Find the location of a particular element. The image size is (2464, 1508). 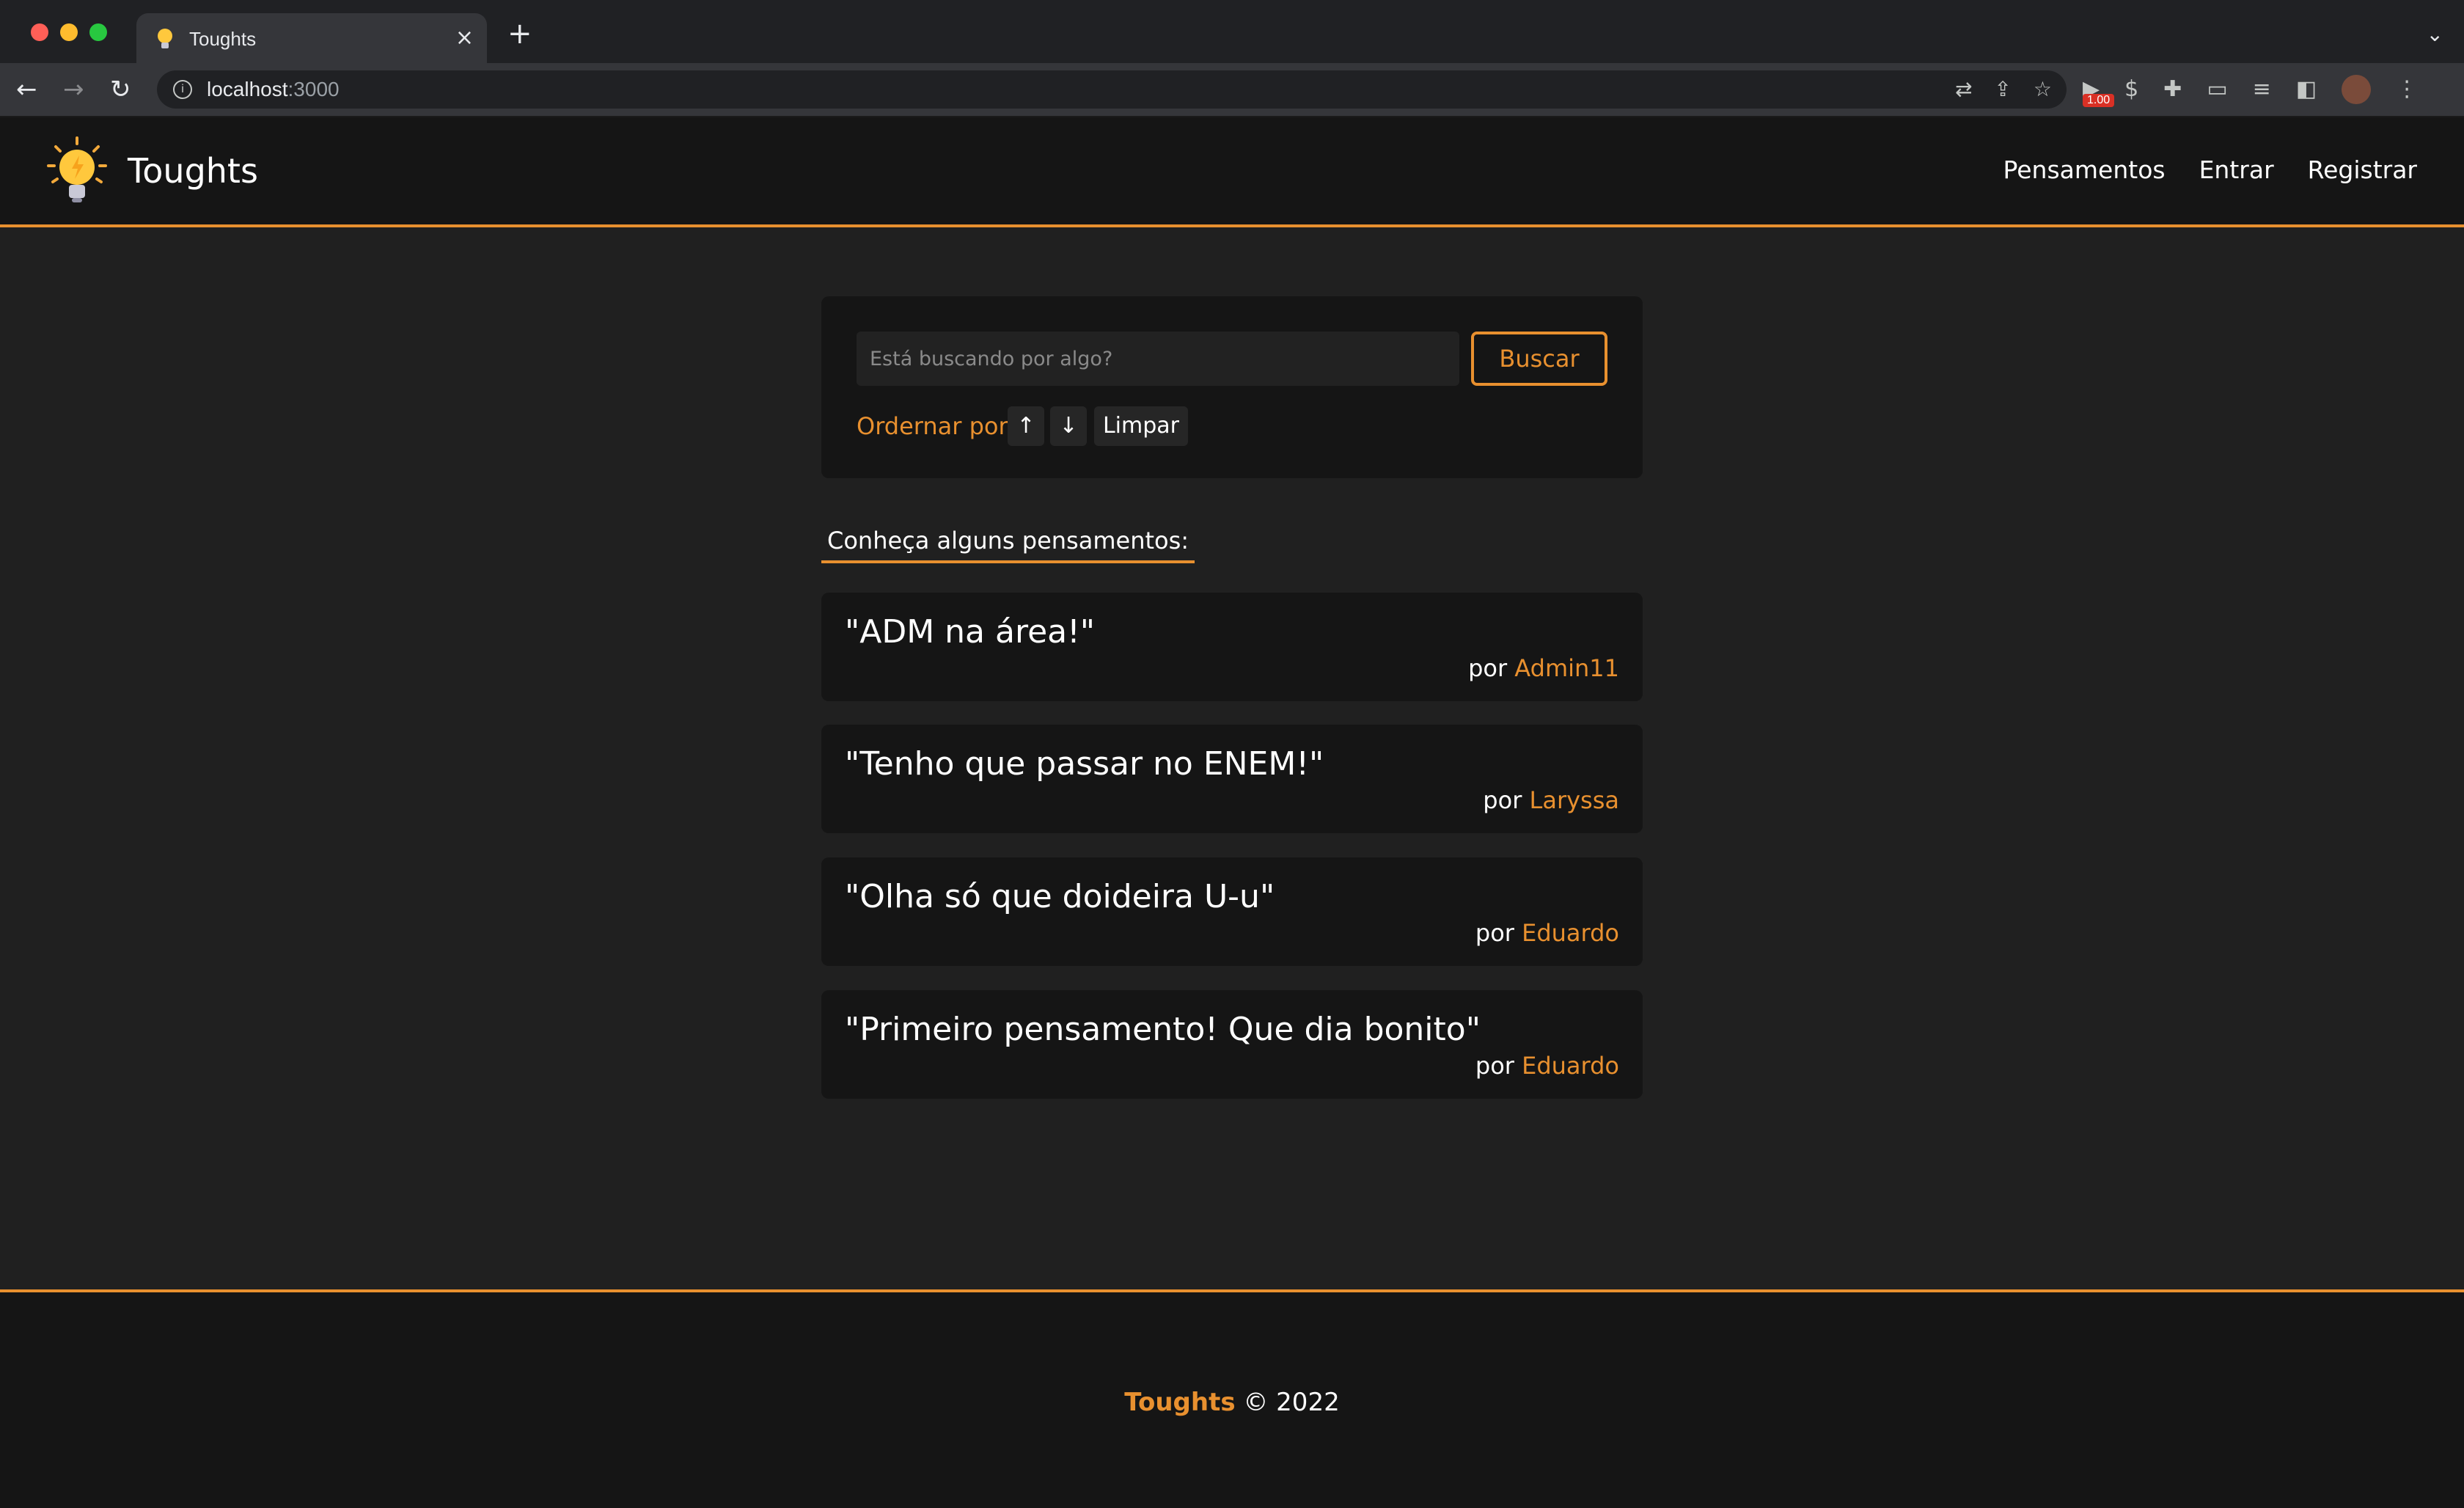

thought-text: "Tenho que passar no ENEM!" is located at coordinates (1084, 764).